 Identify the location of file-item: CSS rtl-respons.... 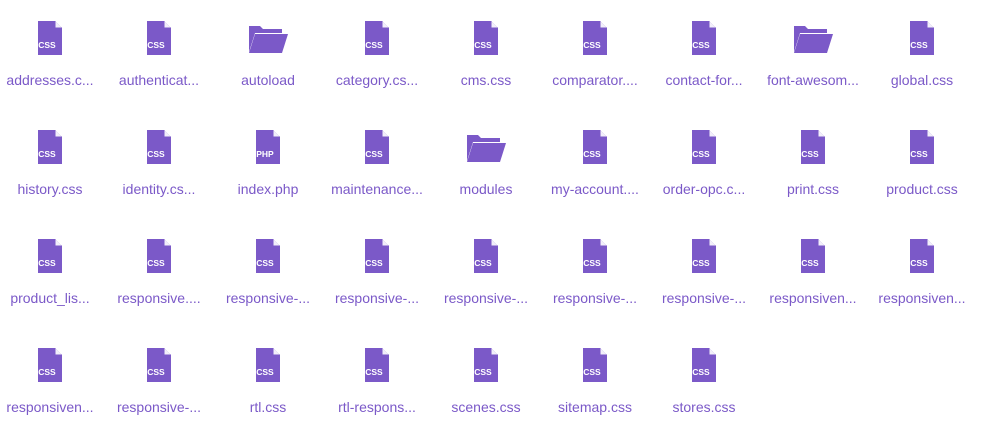
(381, 381).